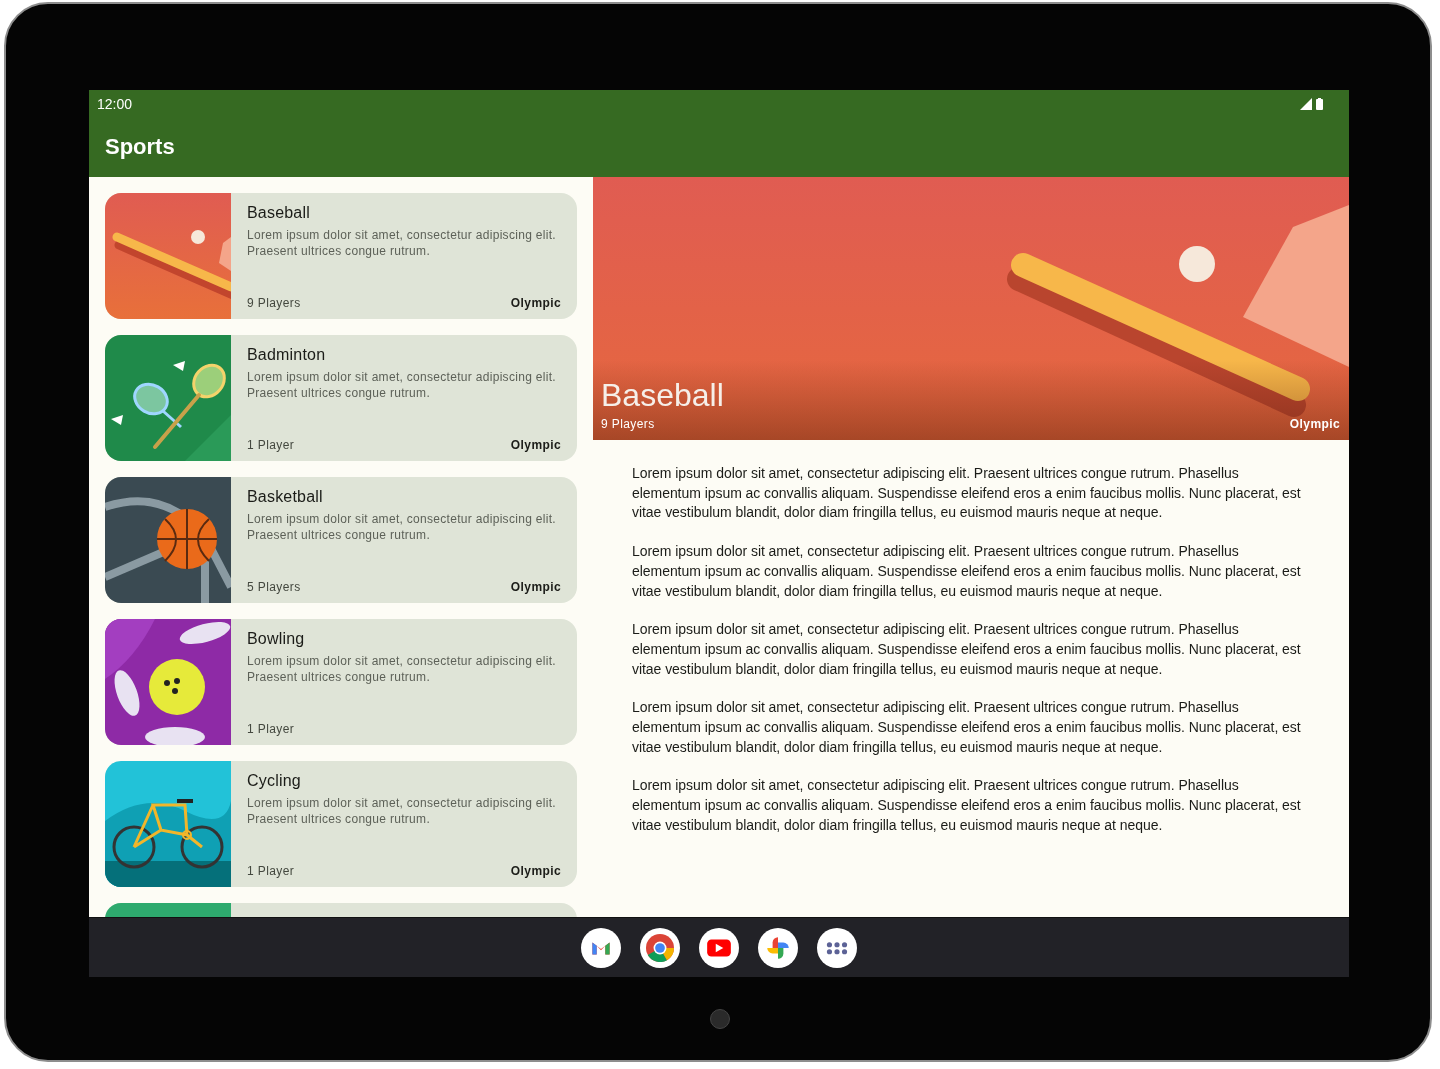 The height and width of the screenshot is (1069, 1440). Describe the element at coordinates (1306, 103) in the screenshot. I see `signal-icon` at that location.